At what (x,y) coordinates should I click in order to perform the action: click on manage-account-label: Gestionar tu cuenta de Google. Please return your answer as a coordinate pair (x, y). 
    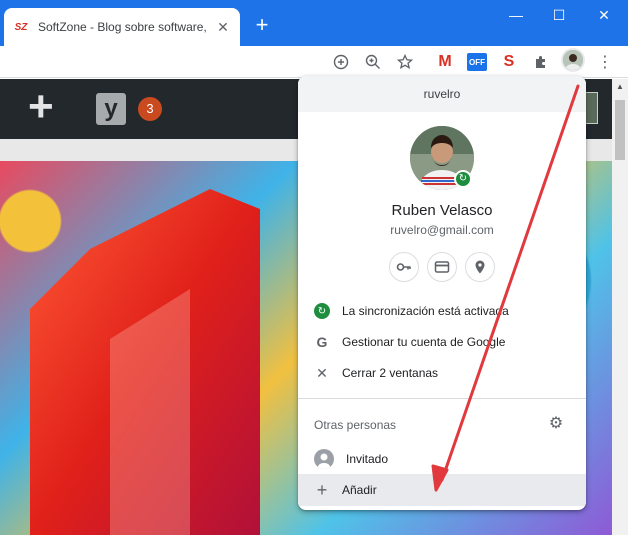
    Looking at the image, I should click on (424, 342).